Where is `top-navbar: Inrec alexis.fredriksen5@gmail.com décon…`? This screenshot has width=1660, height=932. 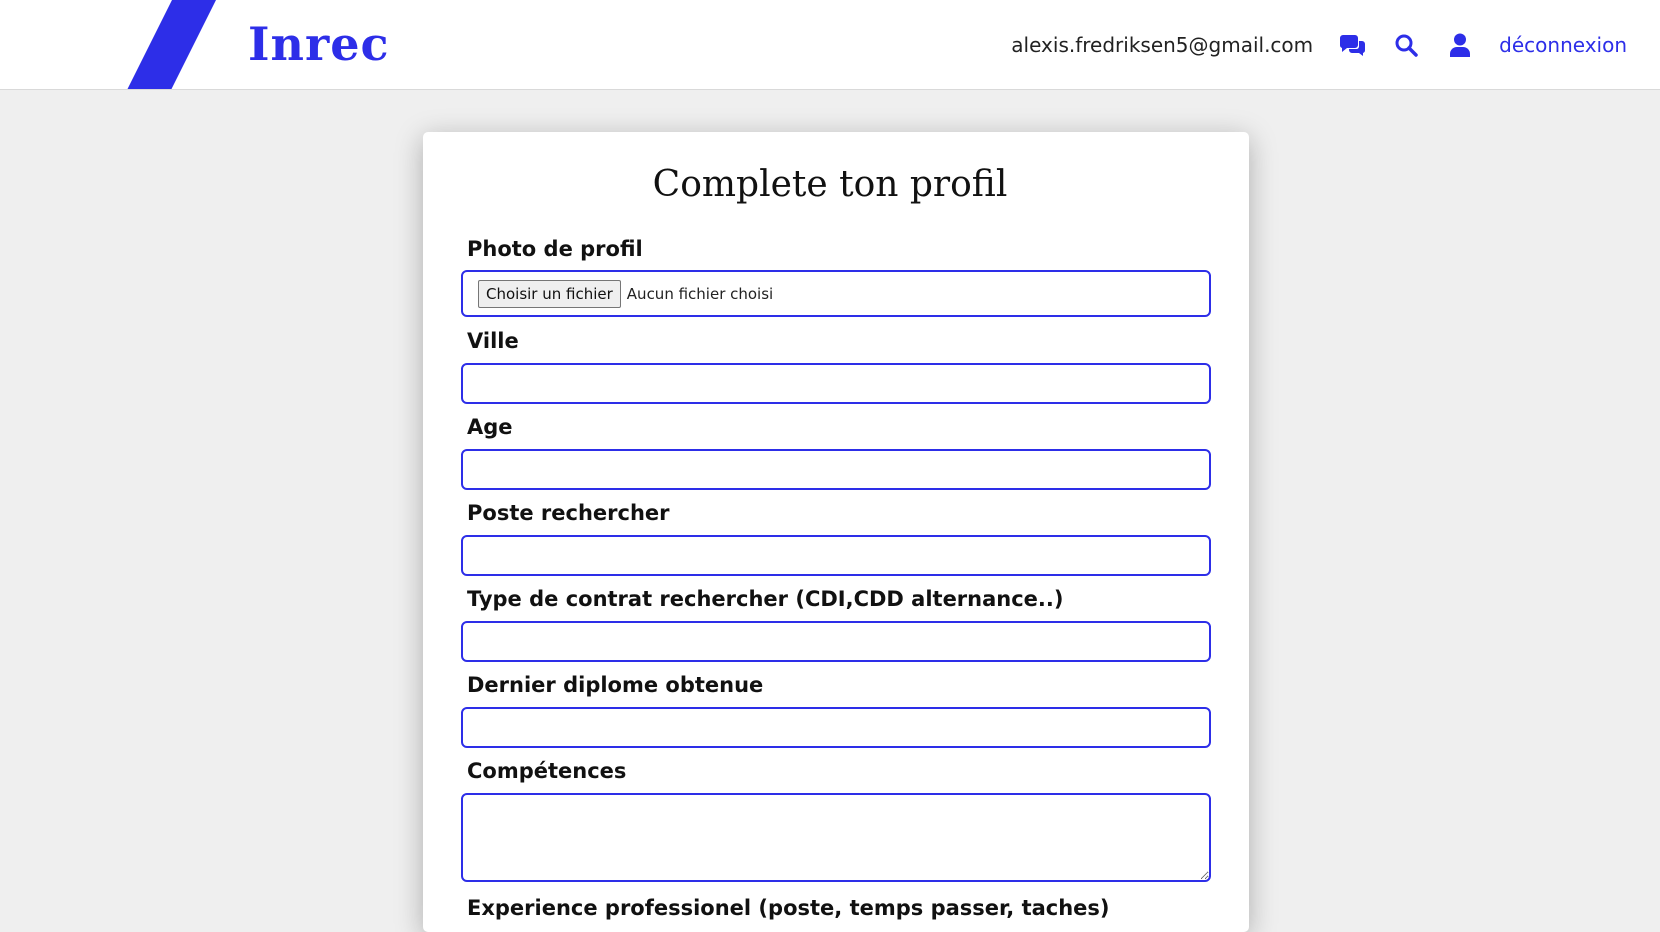
top-navbar: Inrec alexis.fredriksen5@gmail.com décon… is located at coordinates (830, 45).